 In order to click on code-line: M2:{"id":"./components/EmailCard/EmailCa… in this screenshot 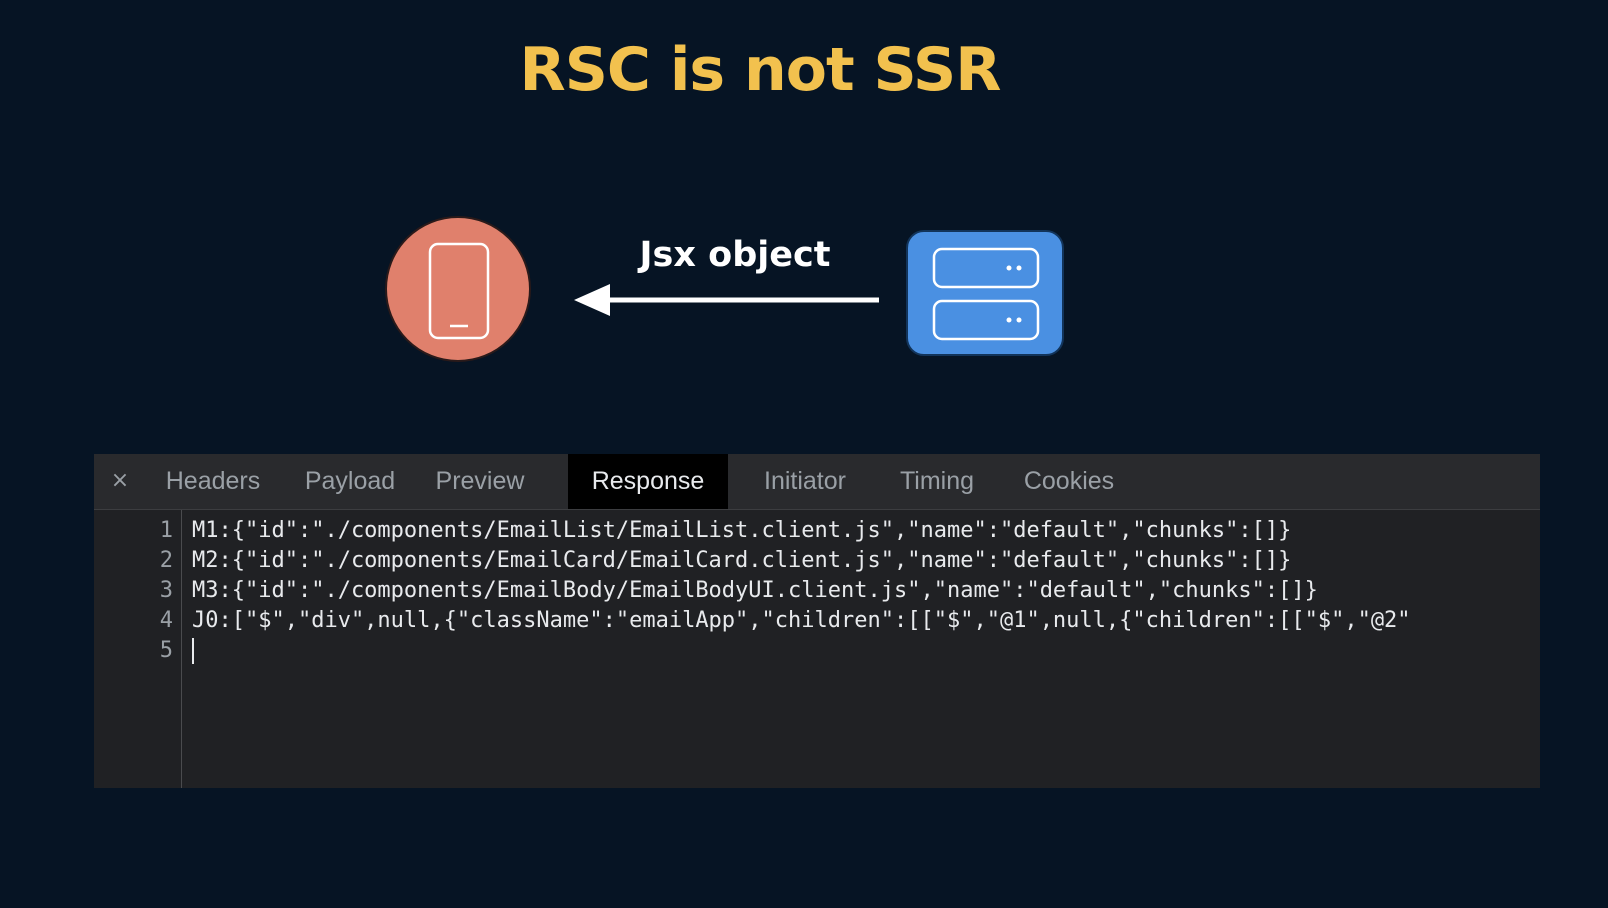, I will do `click(742, 560)`.